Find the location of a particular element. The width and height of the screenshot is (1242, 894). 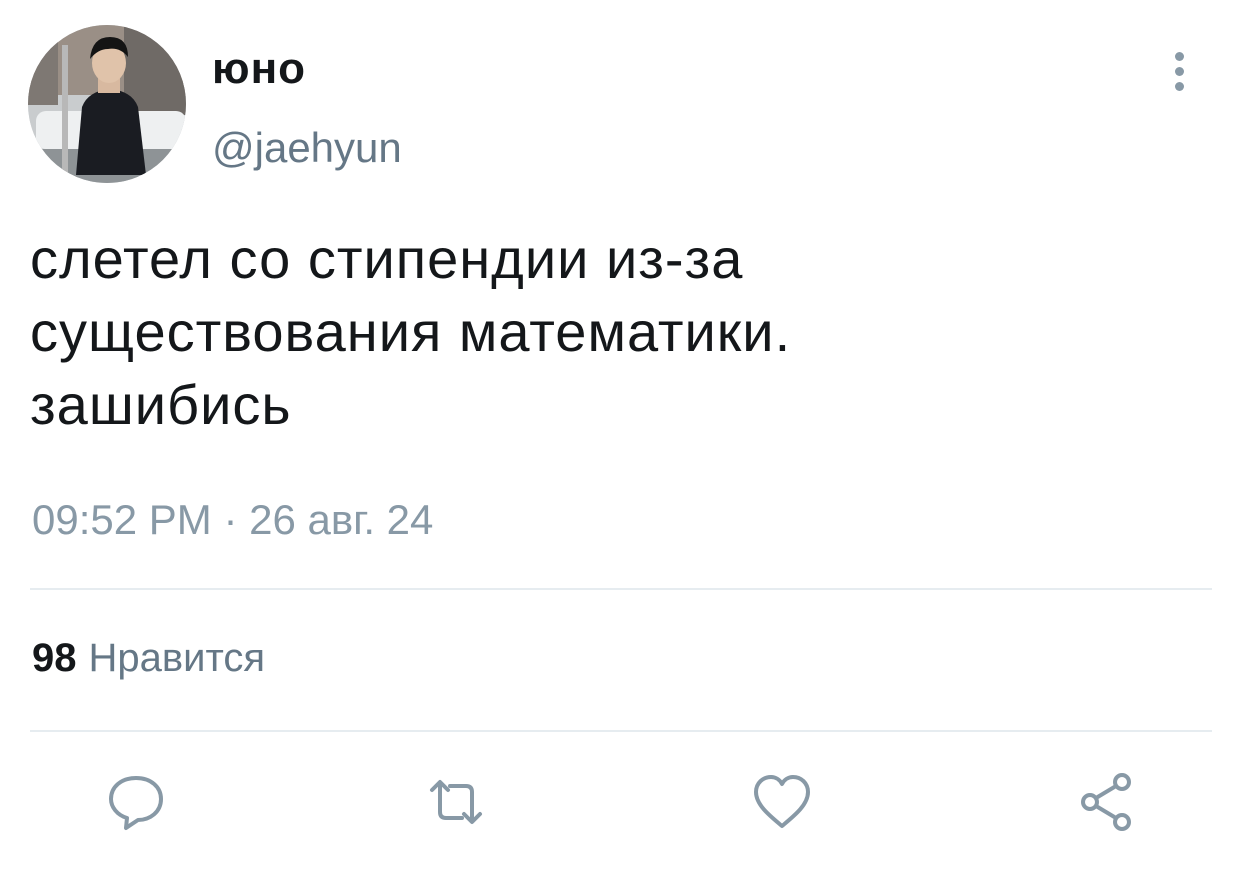

avatar is located at coordinates (107, 104).